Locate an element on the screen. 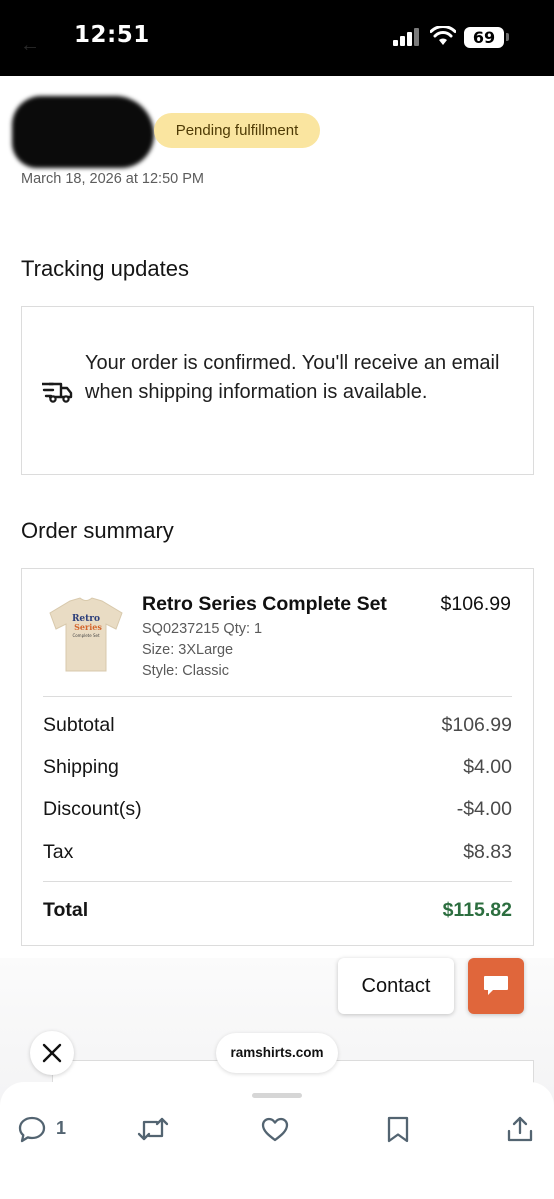  product-style: Style: Classic is located at coordinates (186, 671).